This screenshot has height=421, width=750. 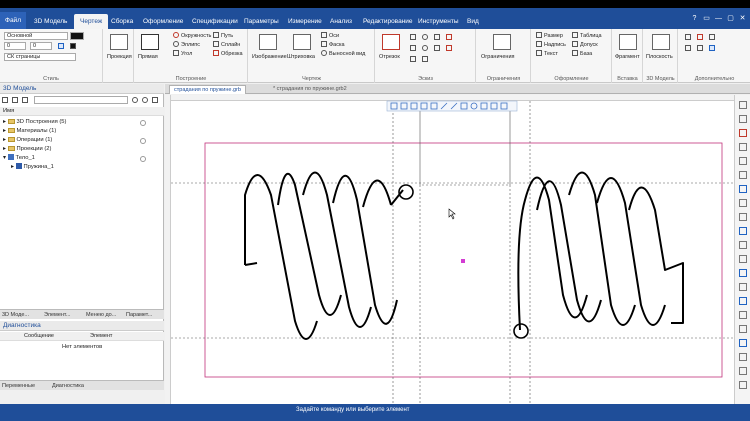 What do you see at coordinates (40, 57) in the screenshot?
I see `coordinate-system-combo: СК страницы` at bounding box center [40, 57].